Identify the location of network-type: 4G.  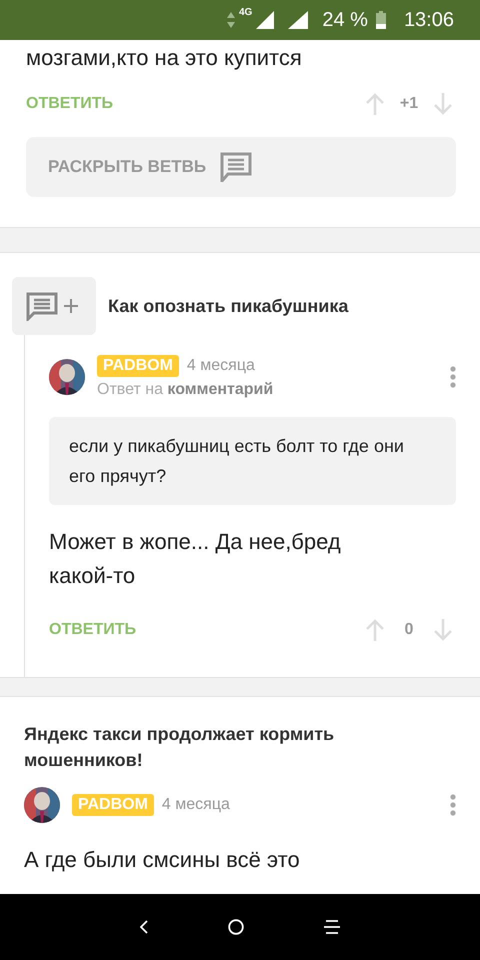
(245, 12).